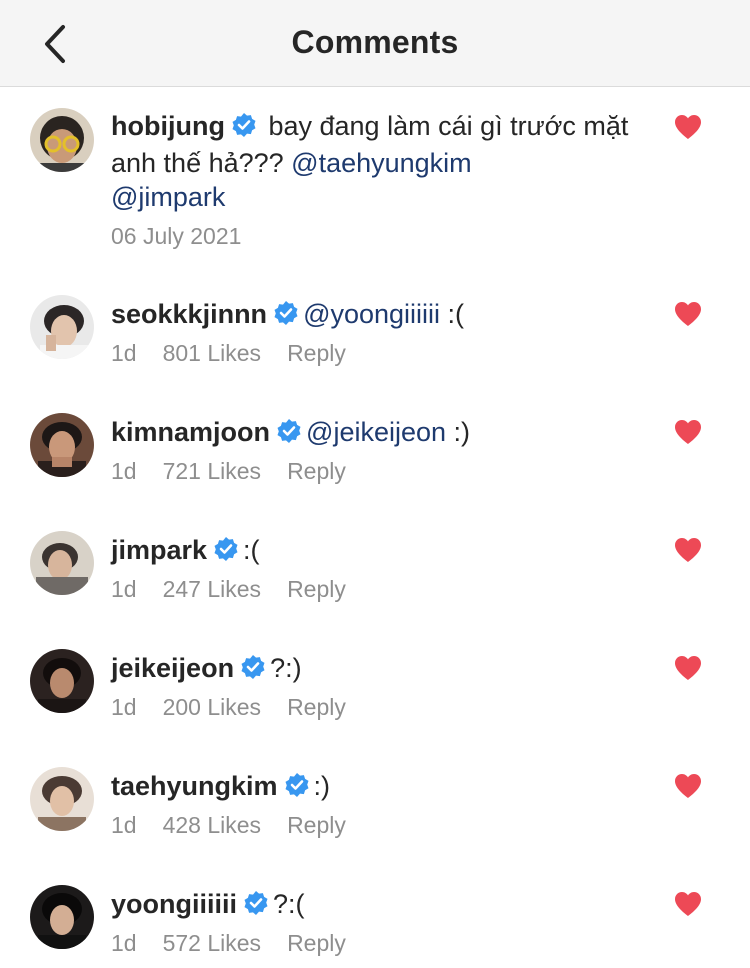  Describe the element at coordinates (376, 669) in the screenshot. I see `comment-text: jeikeijeon?:)` at that location.